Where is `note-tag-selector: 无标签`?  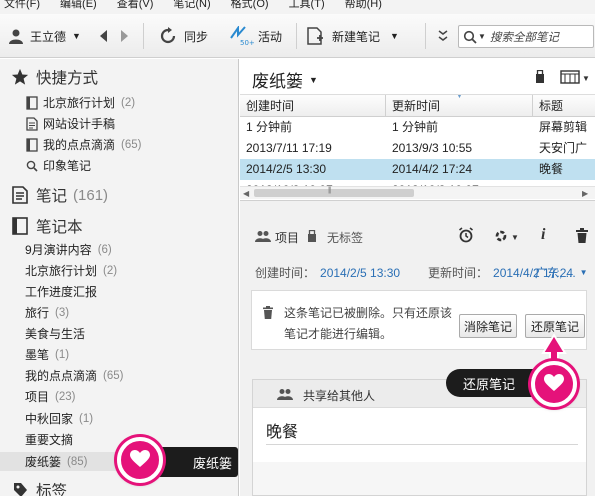 note-tag-selector: 无标签 is located at coordinates (335, 237).